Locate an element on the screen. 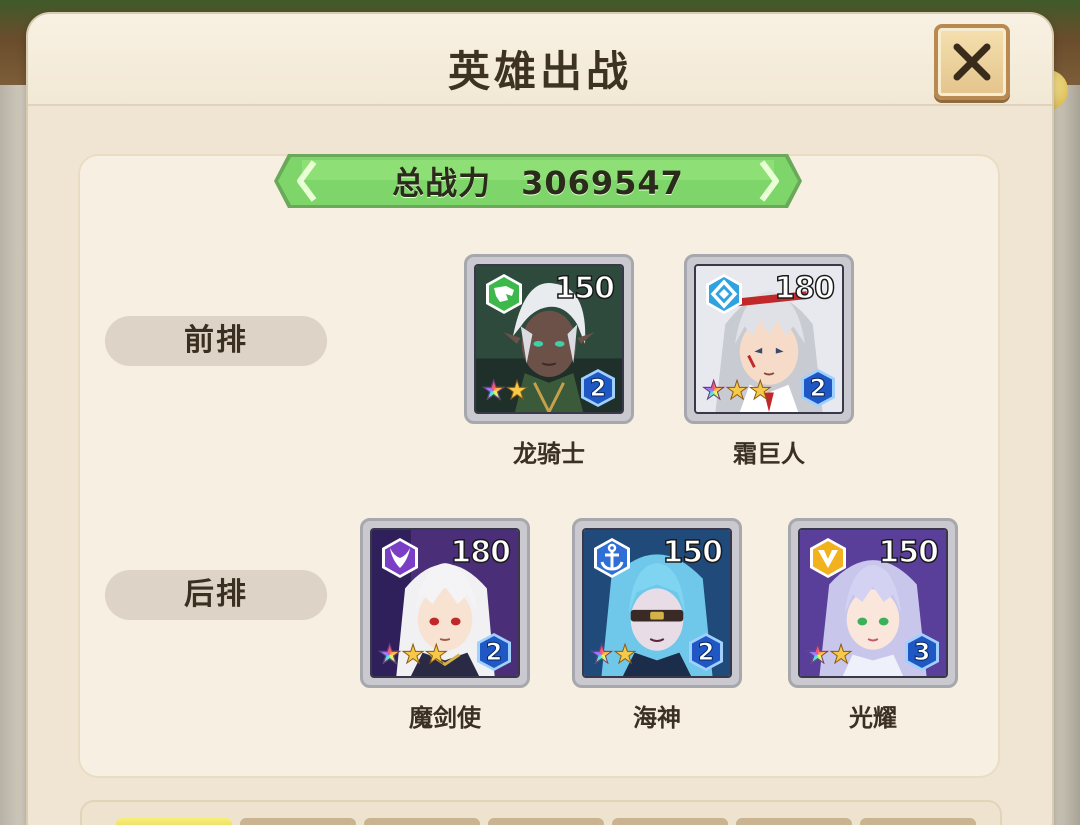  total-power-banner: 总战力 3069547 is located at coordinates (538, 181).